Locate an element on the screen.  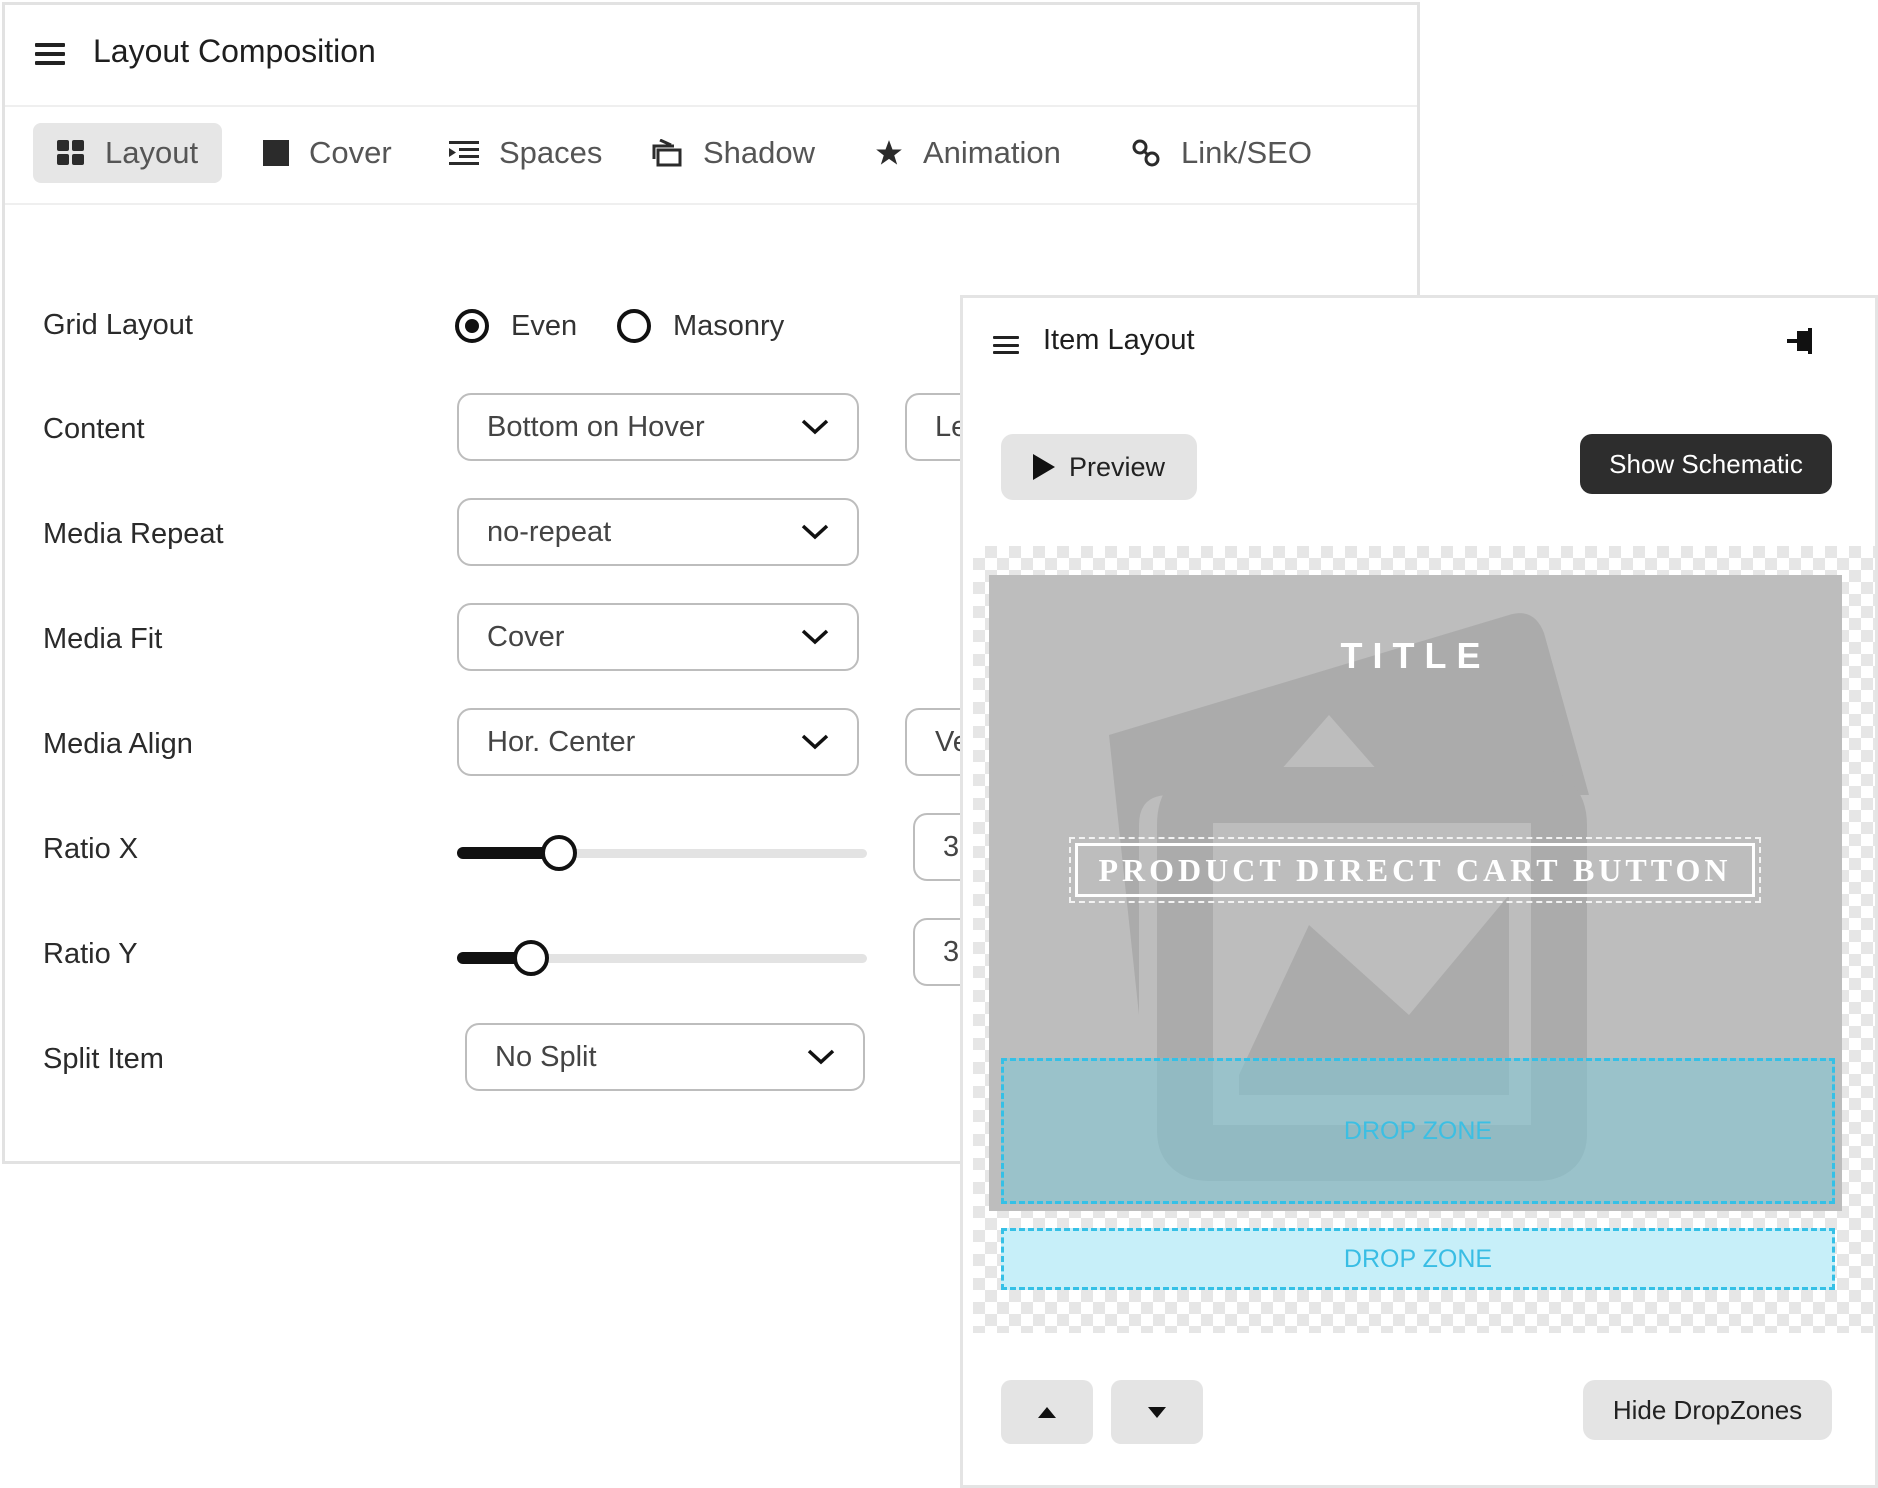
select-value: Bottom on Hover is located at coordinates (596, 426).